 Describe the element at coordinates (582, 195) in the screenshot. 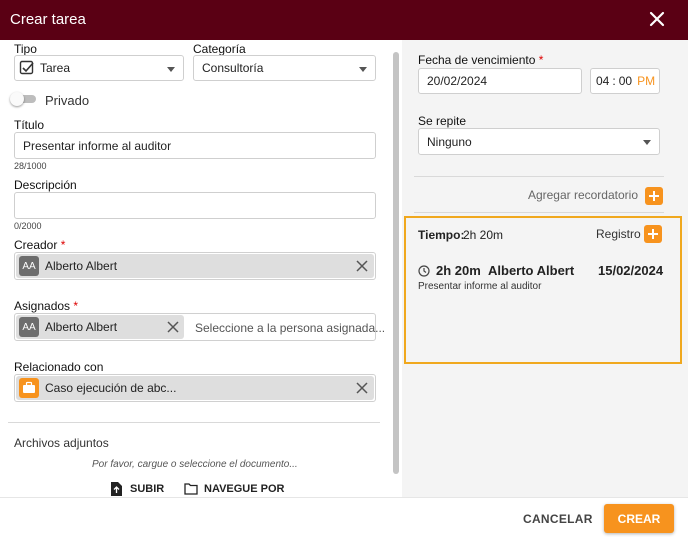

I see `recordatorio-label: Agregar recordatorio` at that location.